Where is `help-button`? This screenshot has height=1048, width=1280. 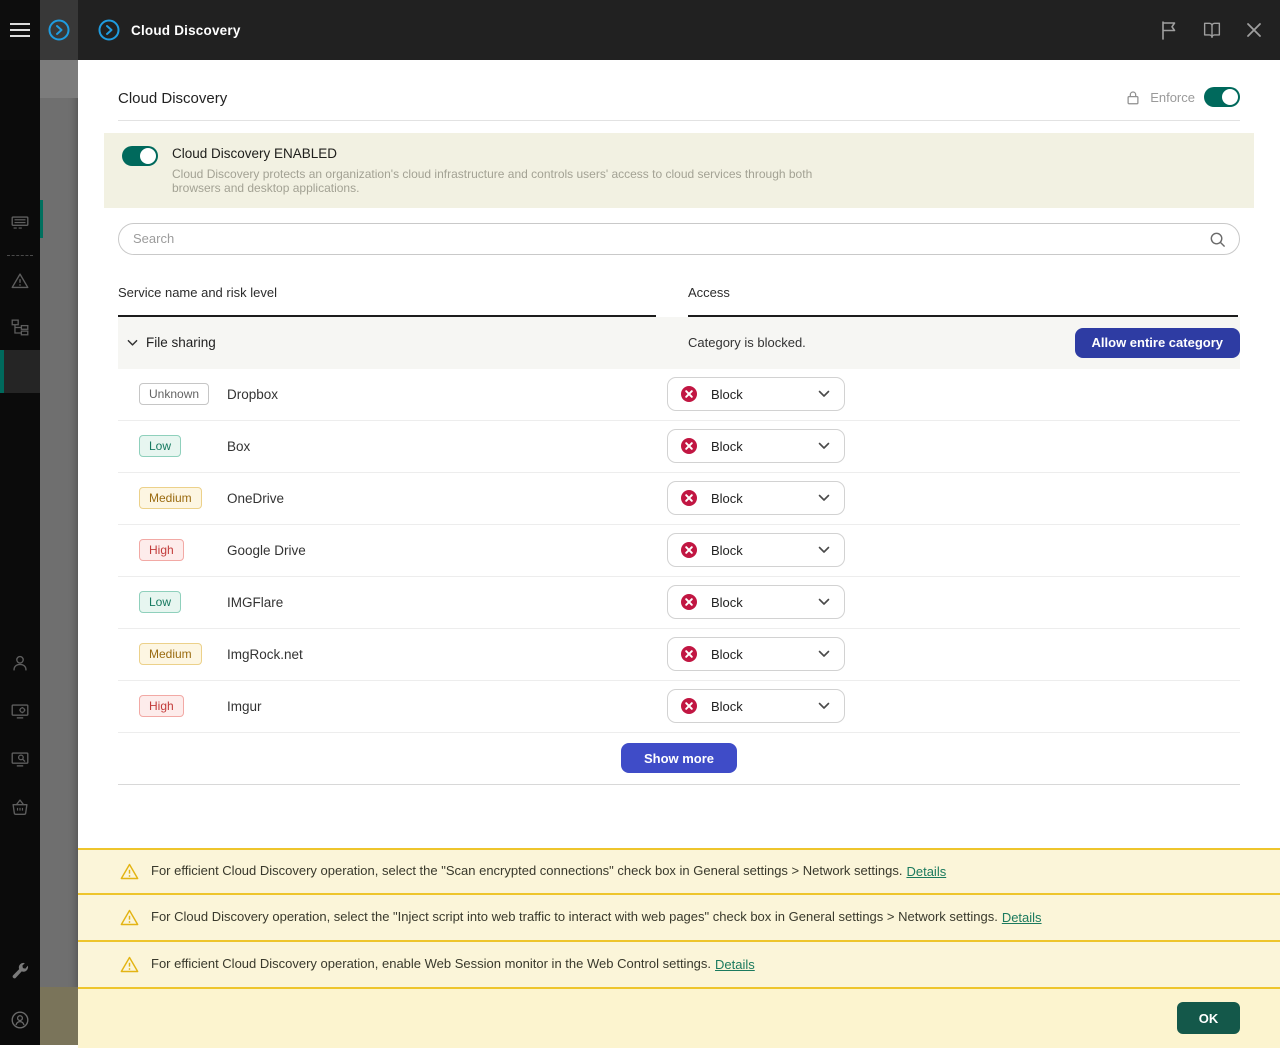
help-button is located at coordinates (1212, 30).